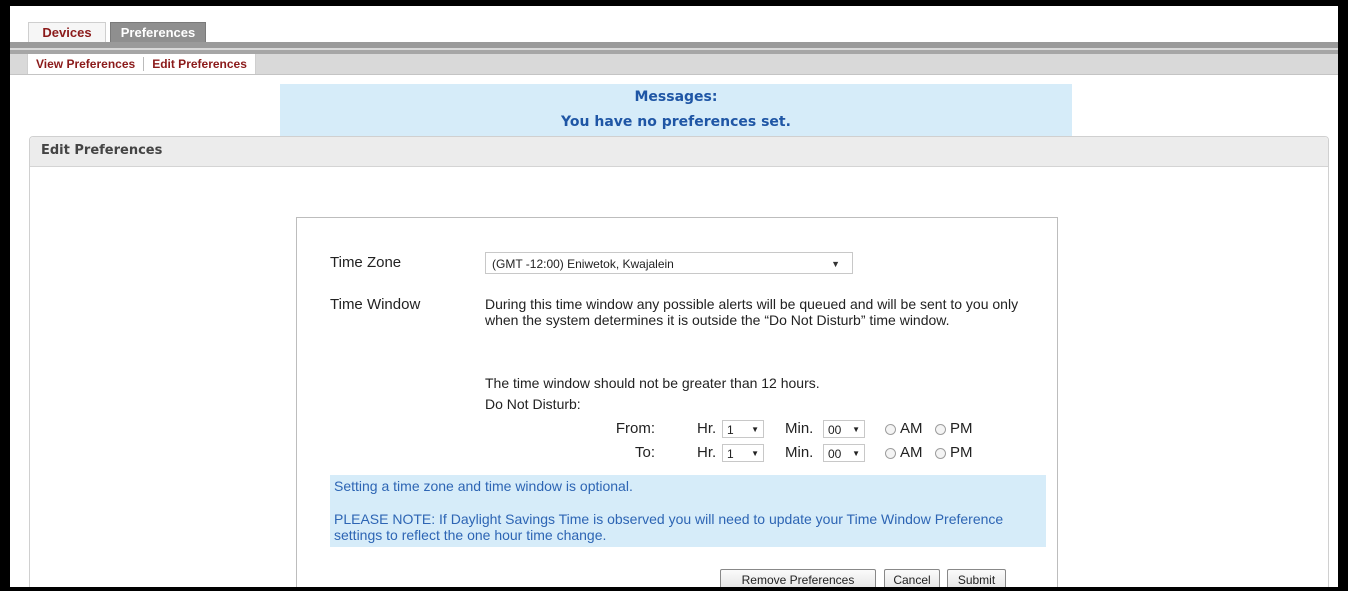 The height and width of the screenshot is (591, 1348). I want to click on tab-devices: Devices, so click(67, 32).